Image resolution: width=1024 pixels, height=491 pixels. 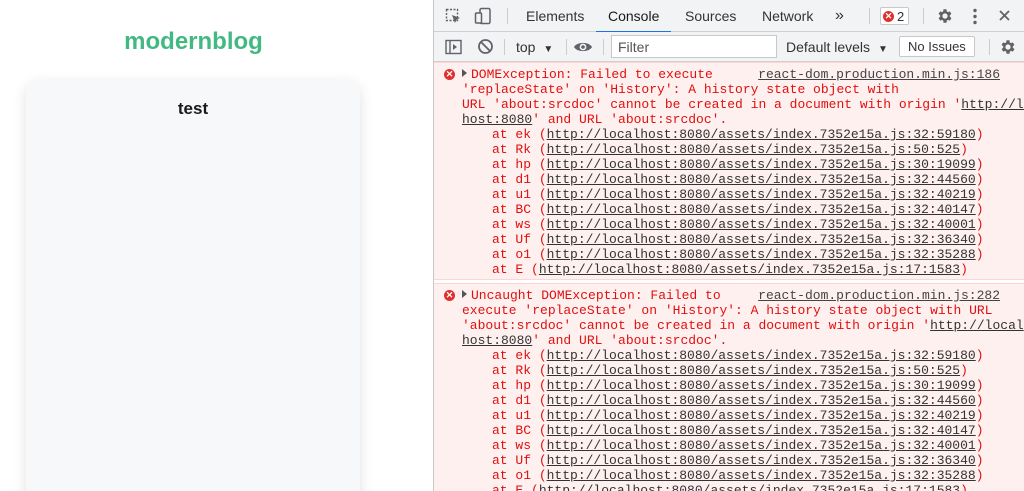 What do you see at coordinates (839, 16) in the screenshot?
I see `more-tabs-button: »` at bounding box center [839, 16].